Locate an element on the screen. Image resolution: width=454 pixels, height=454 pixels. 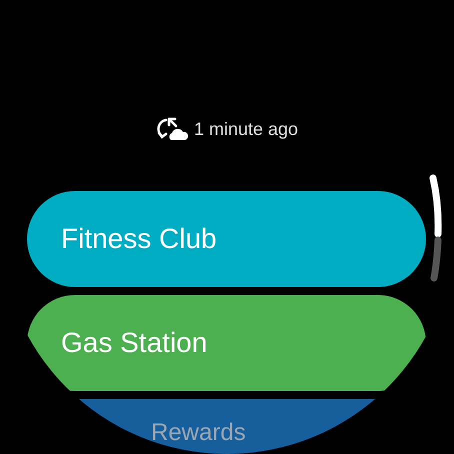
sync-status-text: 1 minute ago is located at coordinates (246, 129).